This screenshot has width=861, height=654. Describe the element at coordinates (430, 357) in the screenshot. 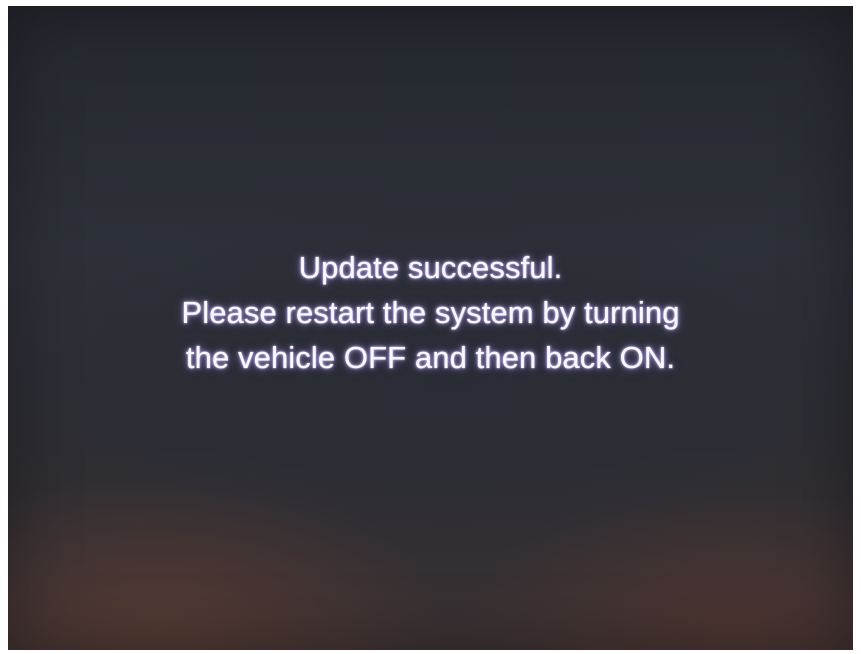

I see `restart-instruction-line-2: the vehicle OFF and then back ON.` at that location.